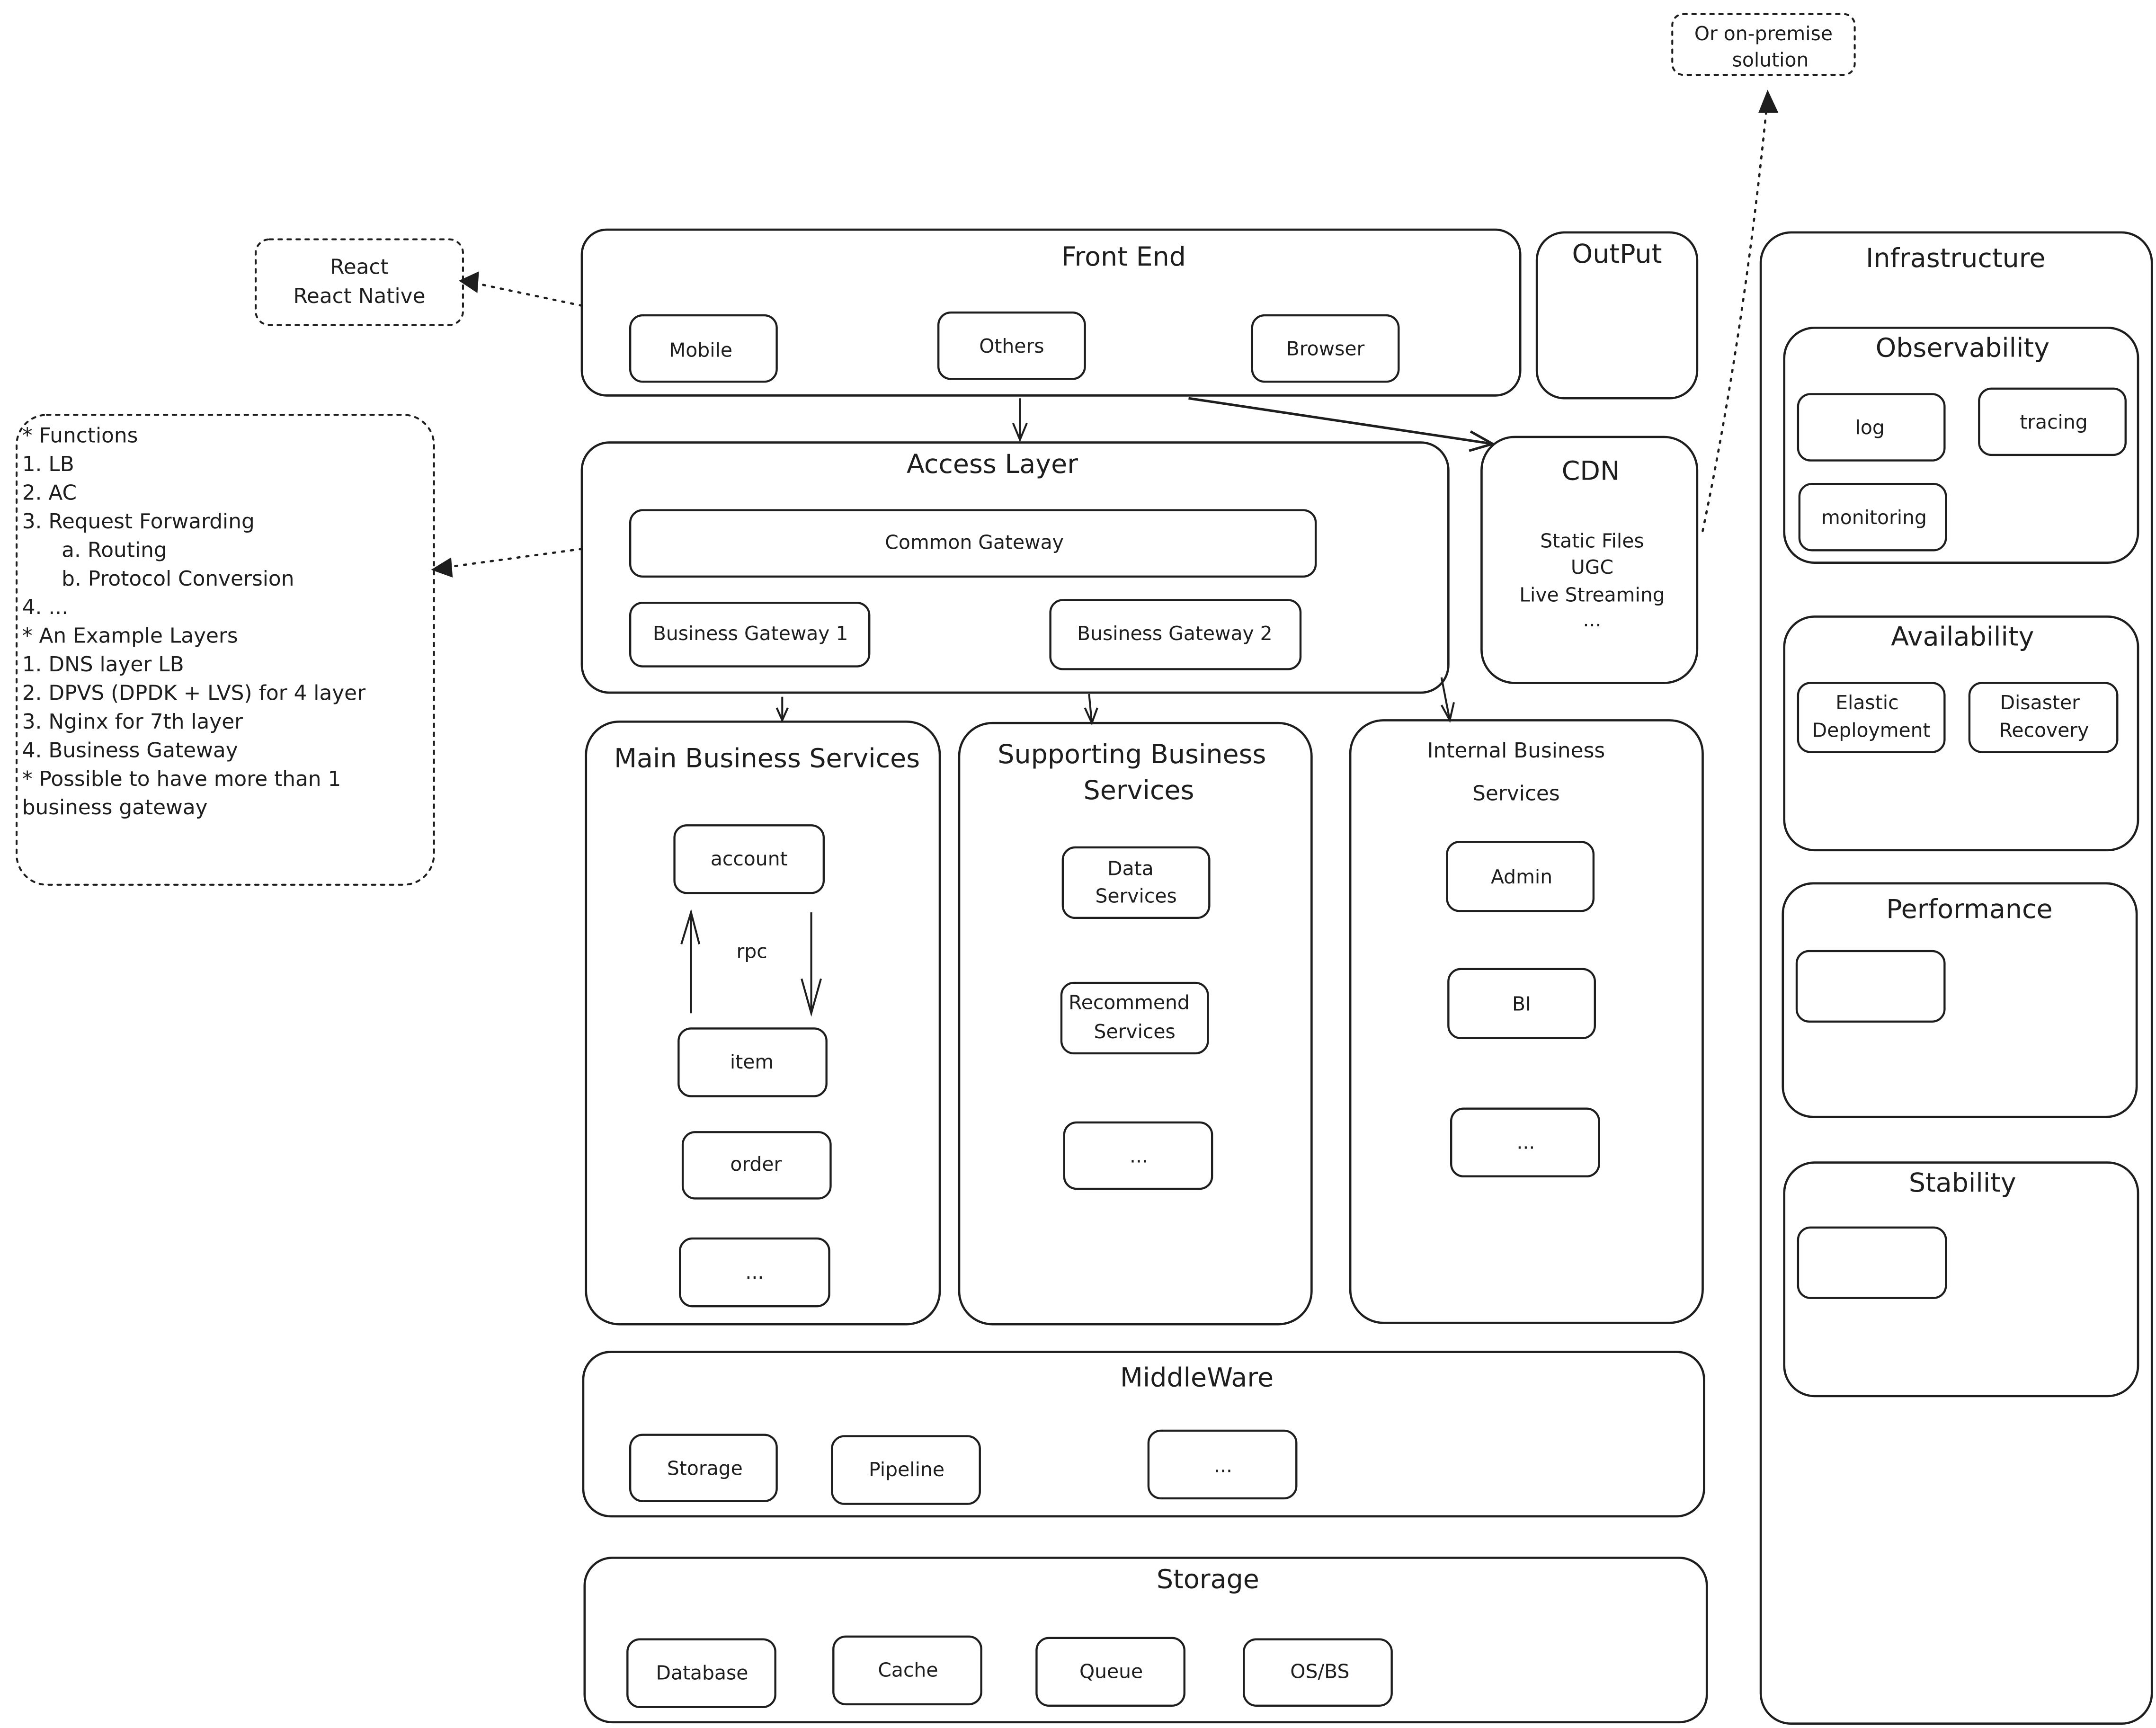 Image resolution: width=2156 pixels, height=1728 pixels. Describe the element at coordinates (1520, 876) in the screenshot. I see `service-admin: Admin` at that location.